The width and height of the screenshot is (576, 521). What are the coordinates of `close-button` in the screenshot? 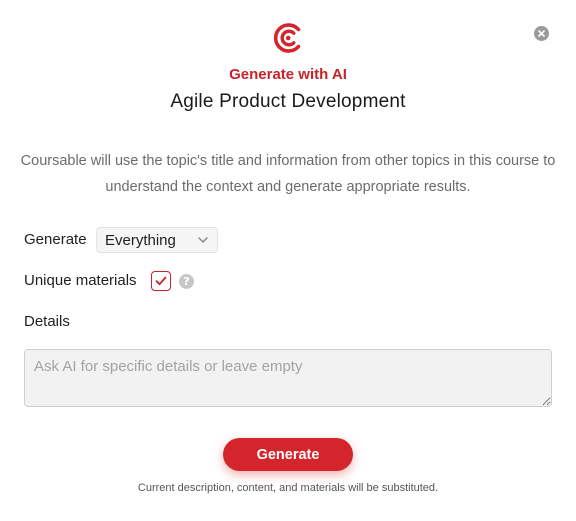 It's located at (541, 33).